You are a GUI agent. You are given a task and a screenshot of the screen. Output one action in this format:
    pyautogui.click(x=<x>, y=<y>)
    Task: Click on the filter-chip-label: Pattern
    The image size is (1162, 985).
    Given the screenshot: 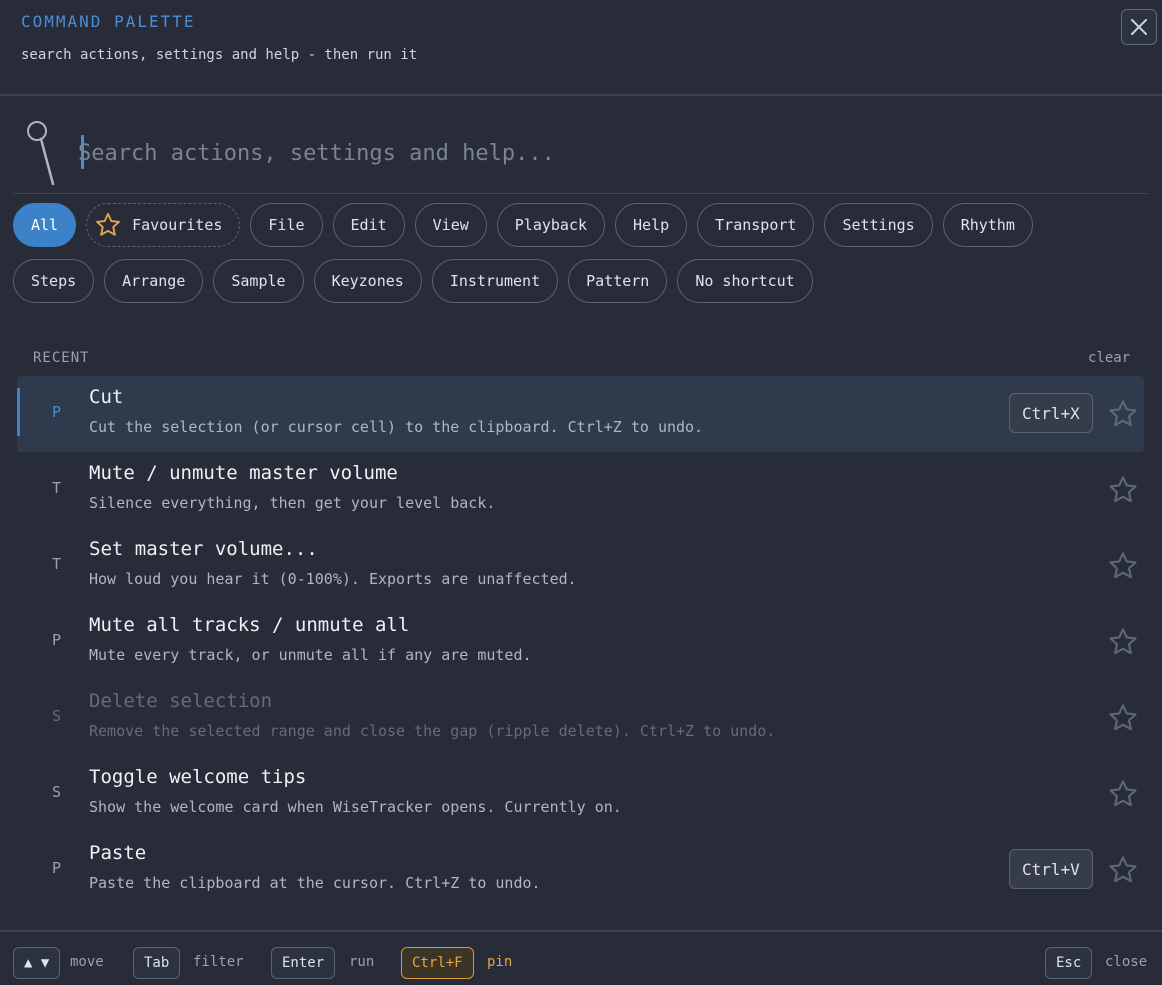 What is the action you would take?
    pyautogui.click(x=618, y=281)
    